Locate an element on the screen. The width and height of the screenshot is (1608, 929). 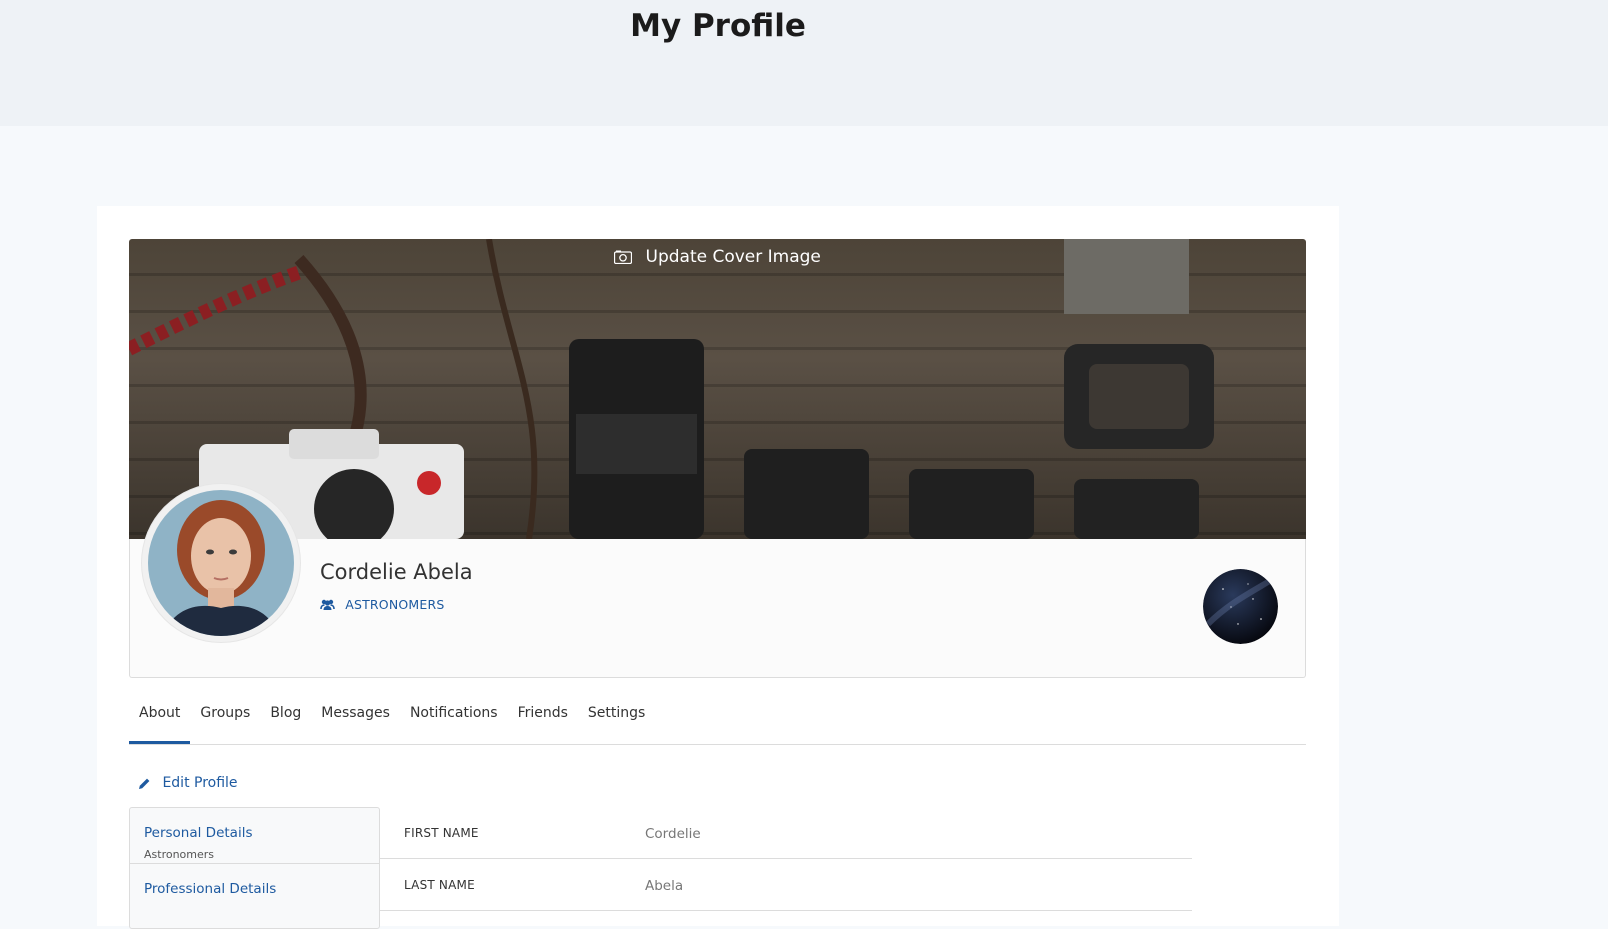
sidebar-item-subtitle: Astronomers is located at coordinates (179, 854).